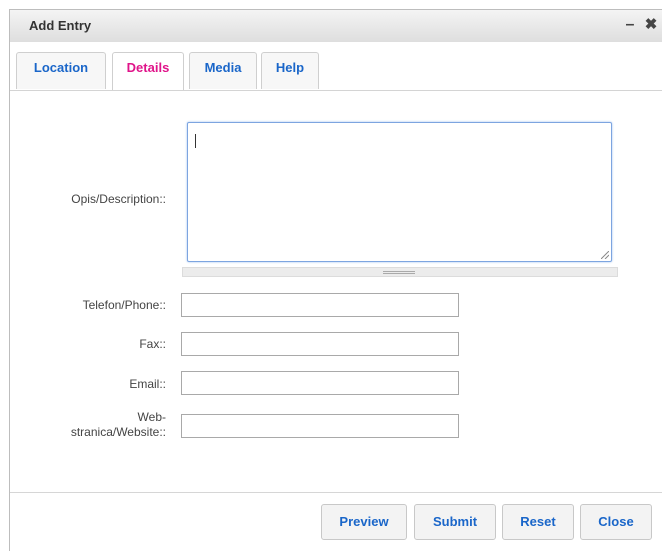 The image size is (662, 551). What do you see at coordinates (320, 383) in the screenshot?
I see `email-input` at bounding box center [320, 383].